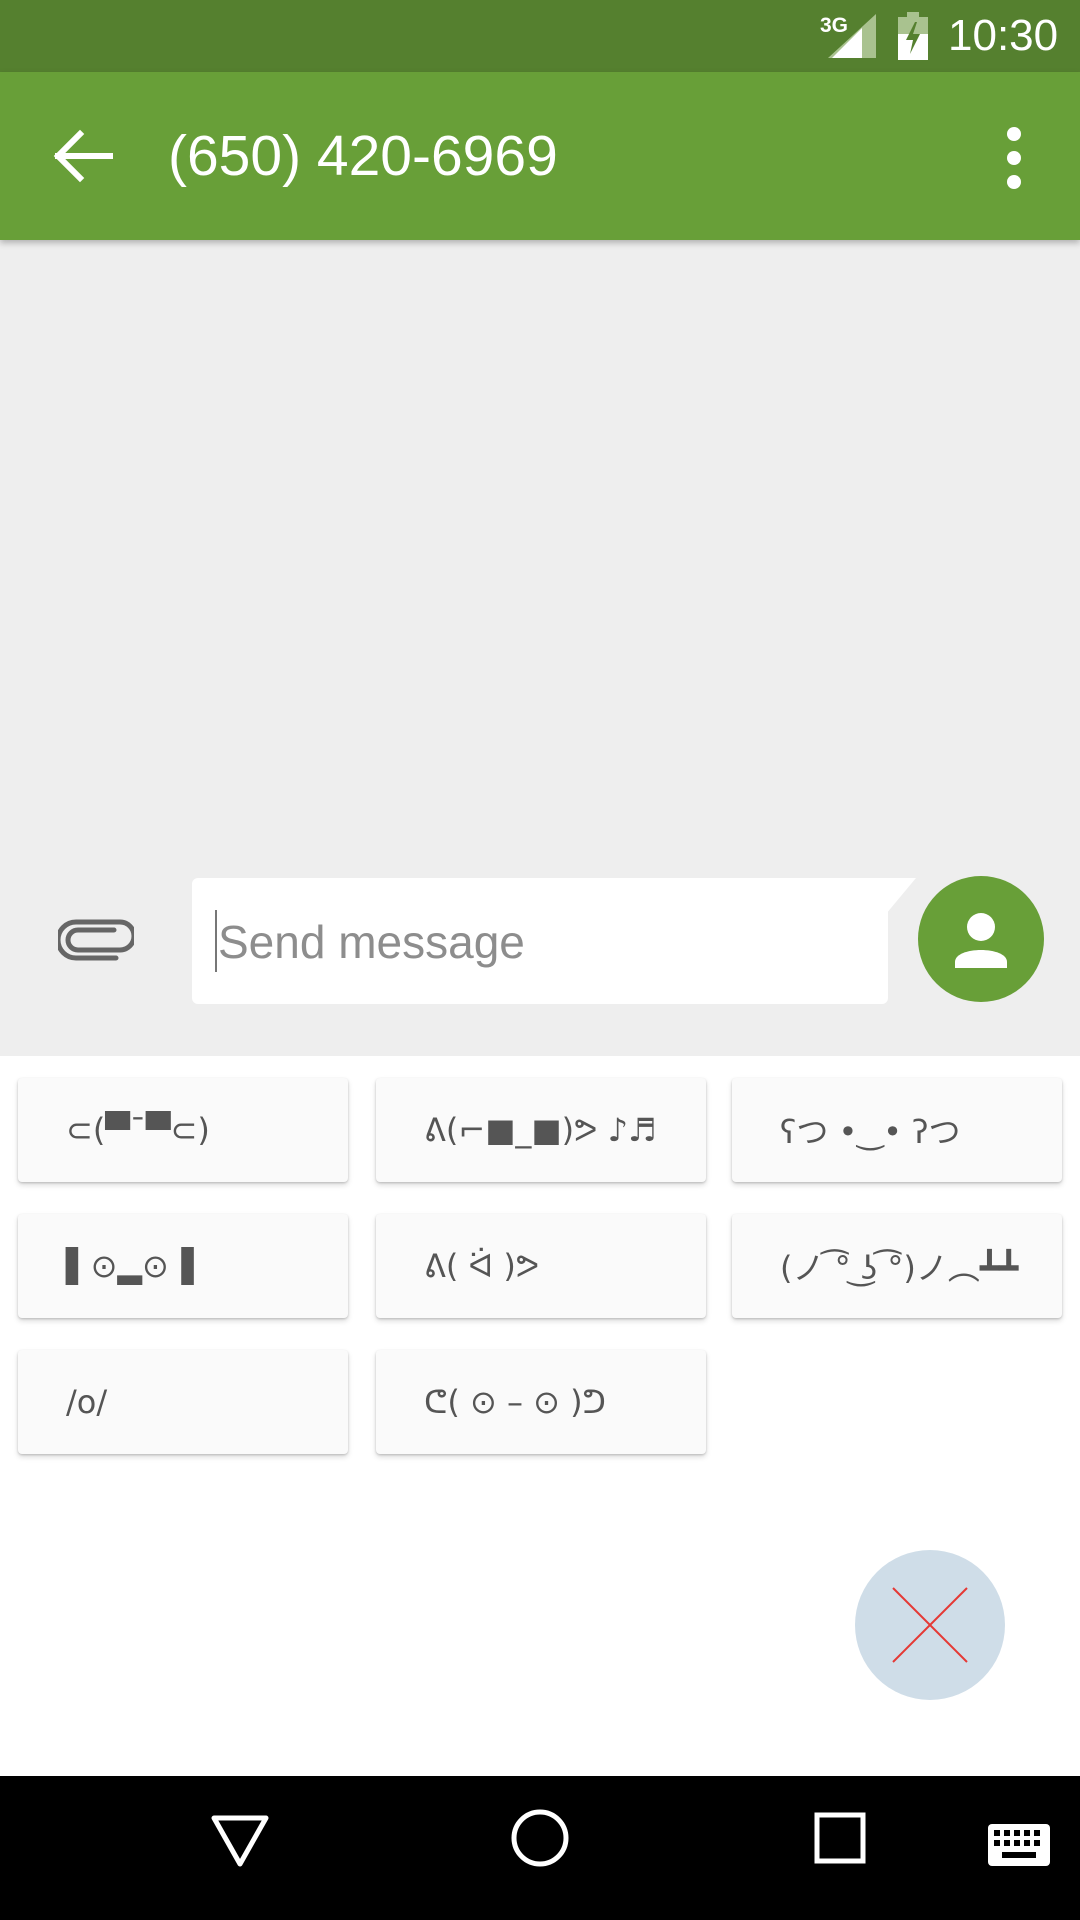  What do you see at coordinates (913, 36) in the screenshot?
I see `battery-charging-icon` at bounding box center [913, 36].